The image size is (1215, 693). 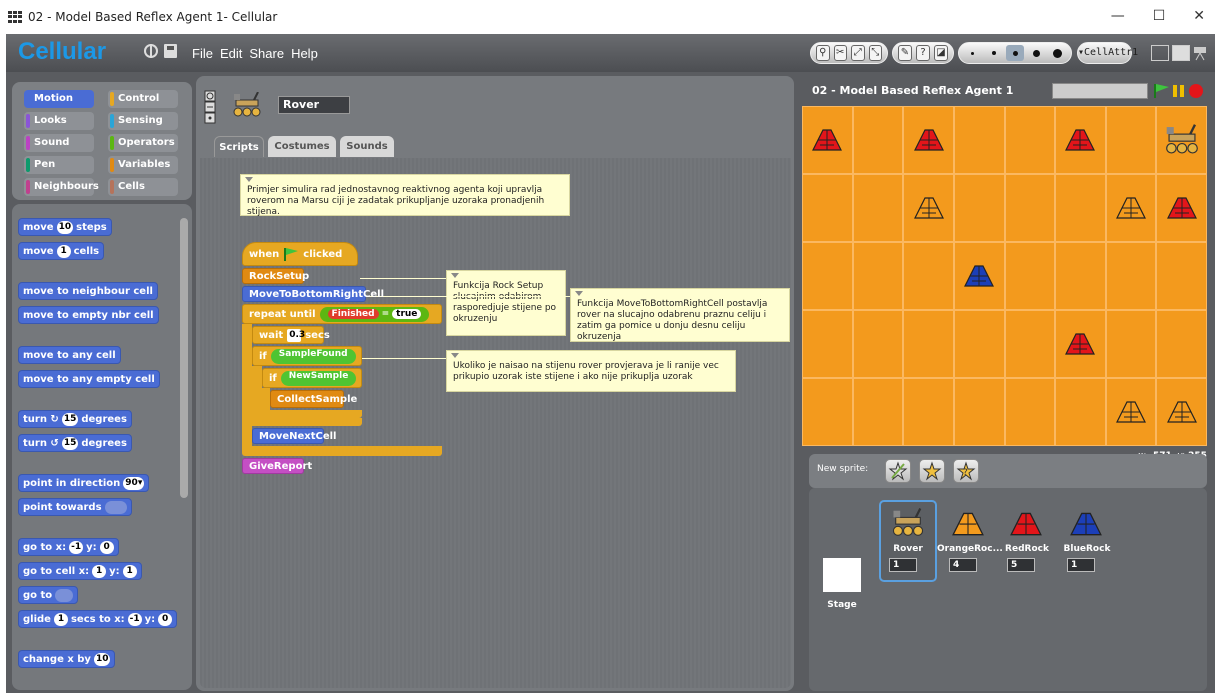 I want to click on menu-help: Help, so click(x=304, y=53).